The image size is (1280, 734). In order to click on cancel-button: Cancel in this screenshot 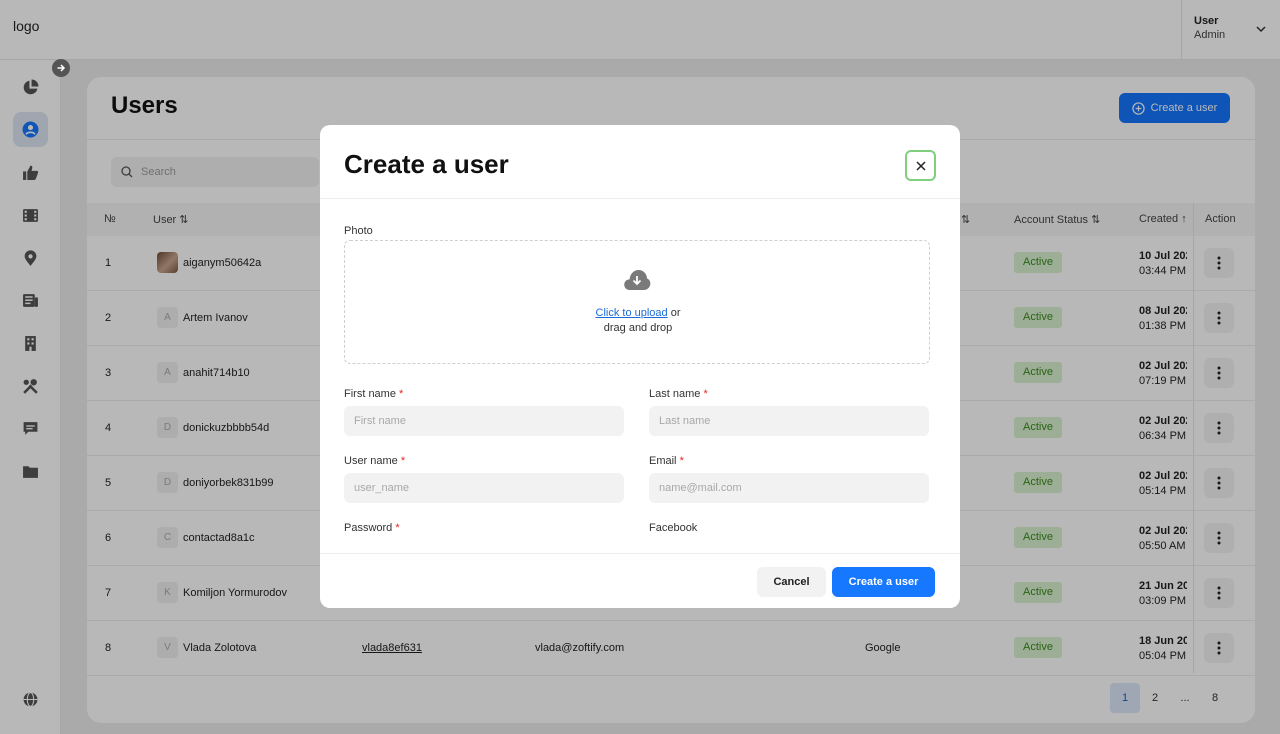, I will do `click(791, 582)`.